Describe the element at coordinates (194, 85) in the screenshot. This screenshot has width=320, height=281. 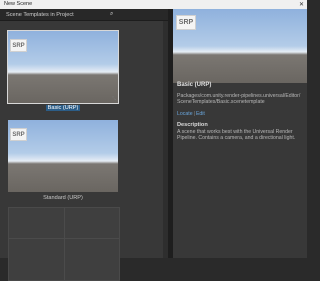
I see `template-name: Basic (URP)` at that location.